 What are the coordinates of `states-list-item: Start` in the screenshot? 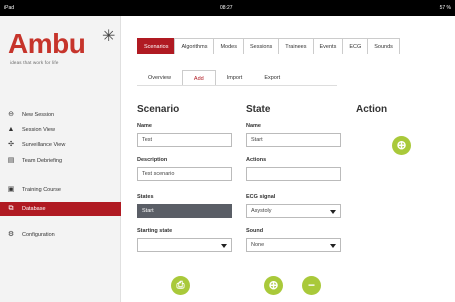 It's located at (184, 211).